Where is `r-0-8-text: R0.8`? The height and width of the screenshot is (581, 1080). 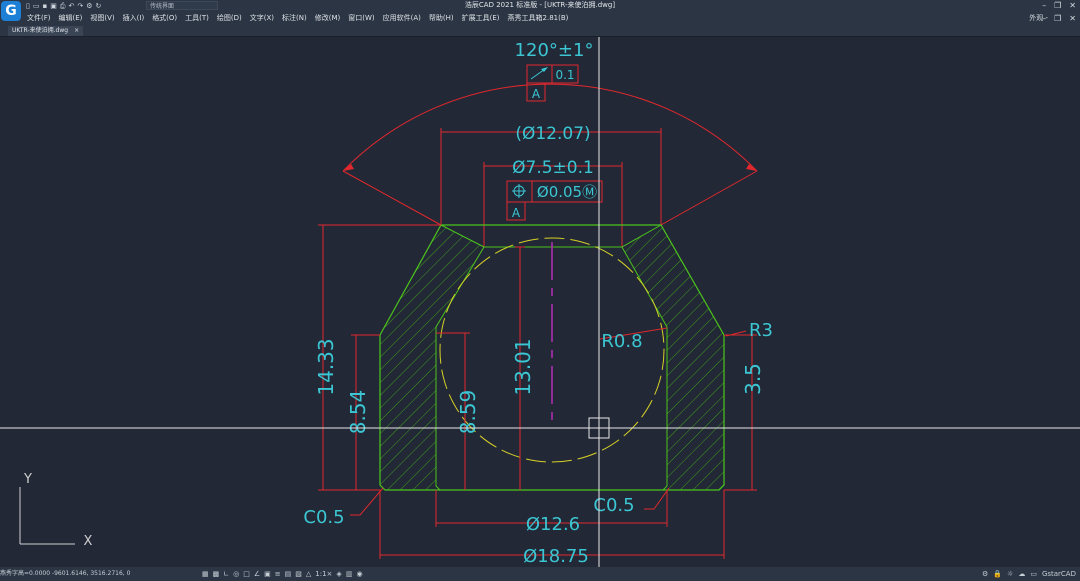 r-0-8-text: R0.8 is located at coordinates (621, 341).